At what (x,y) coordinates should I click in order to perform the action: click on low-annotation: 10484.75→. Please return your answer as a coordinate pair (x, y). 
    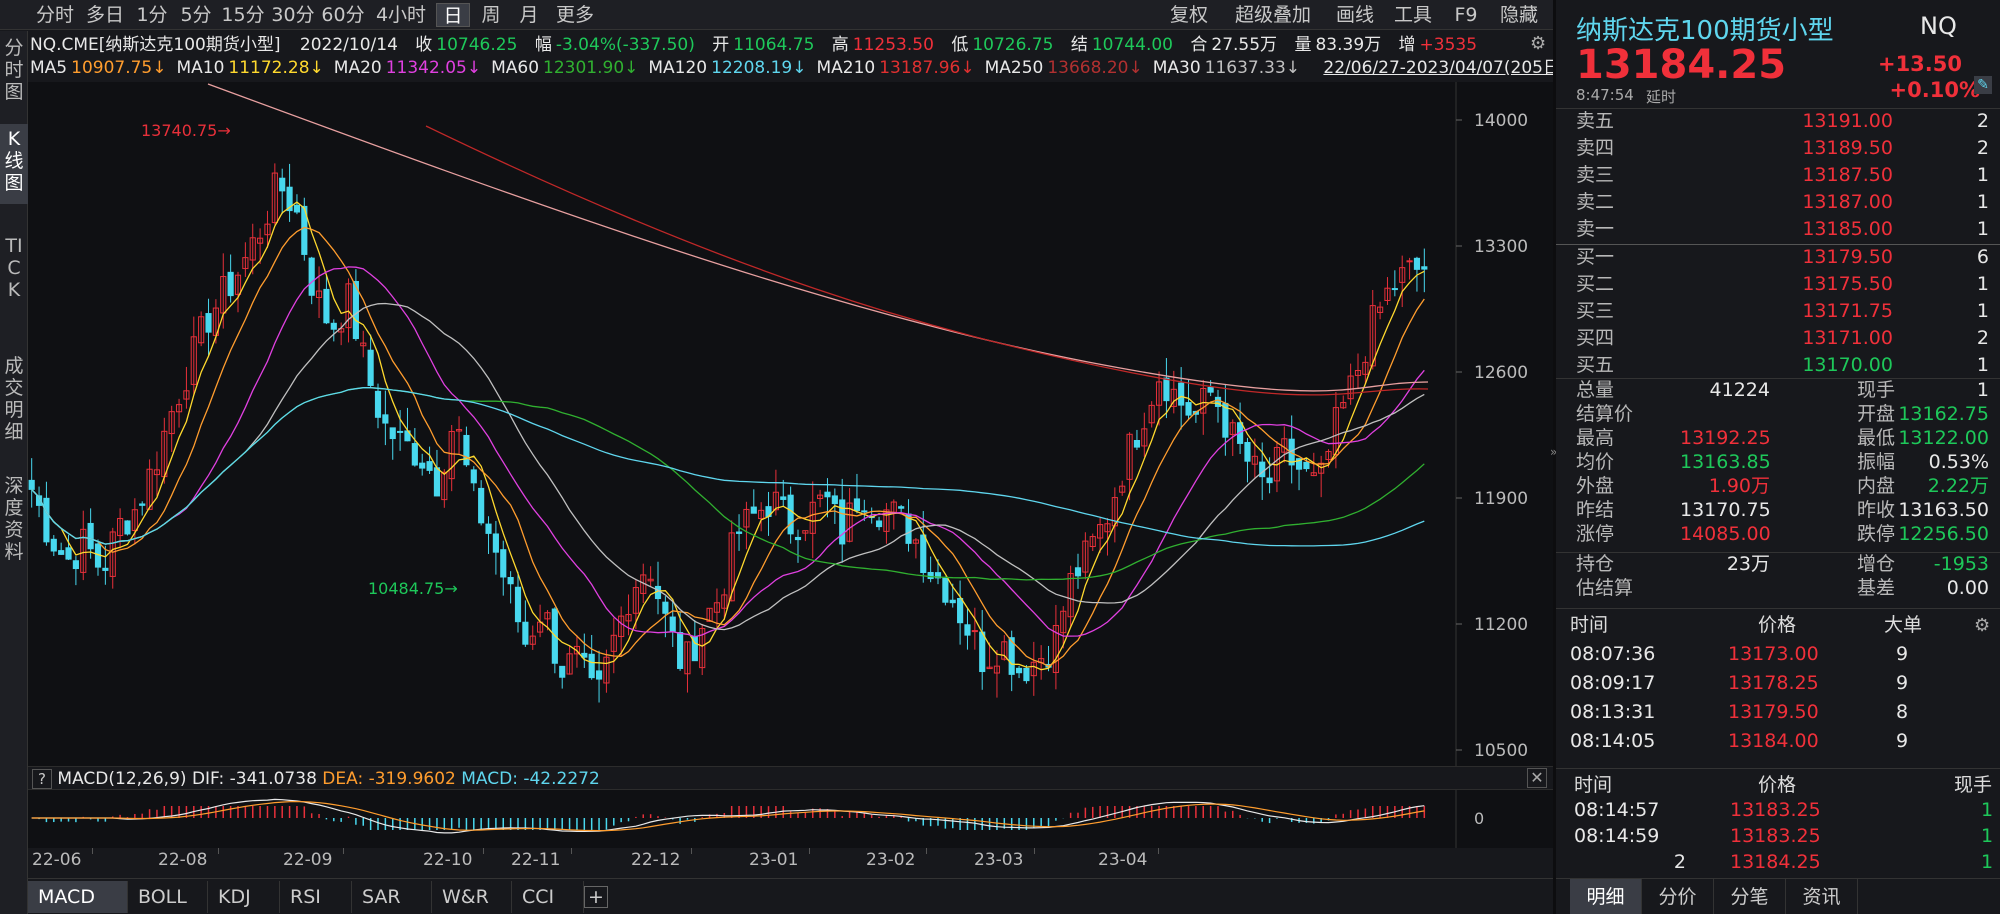
    Looking at the image, I should click on (413, 588).